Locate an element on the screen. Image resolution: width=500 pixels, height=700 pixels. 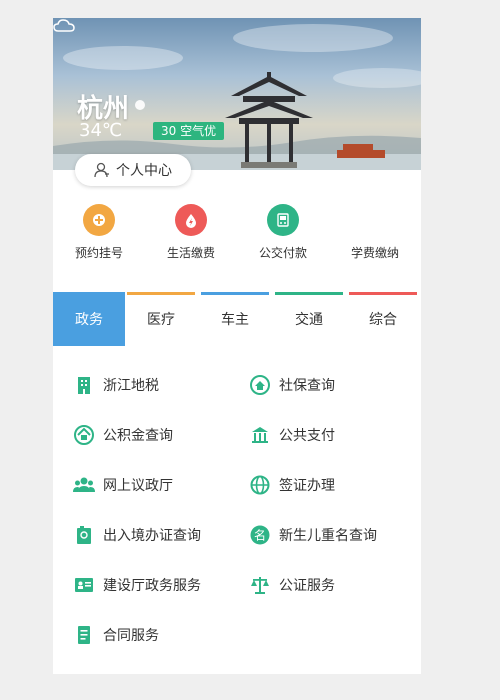
profile-center-label: 个人中心 is located at coordinates (144, 171).